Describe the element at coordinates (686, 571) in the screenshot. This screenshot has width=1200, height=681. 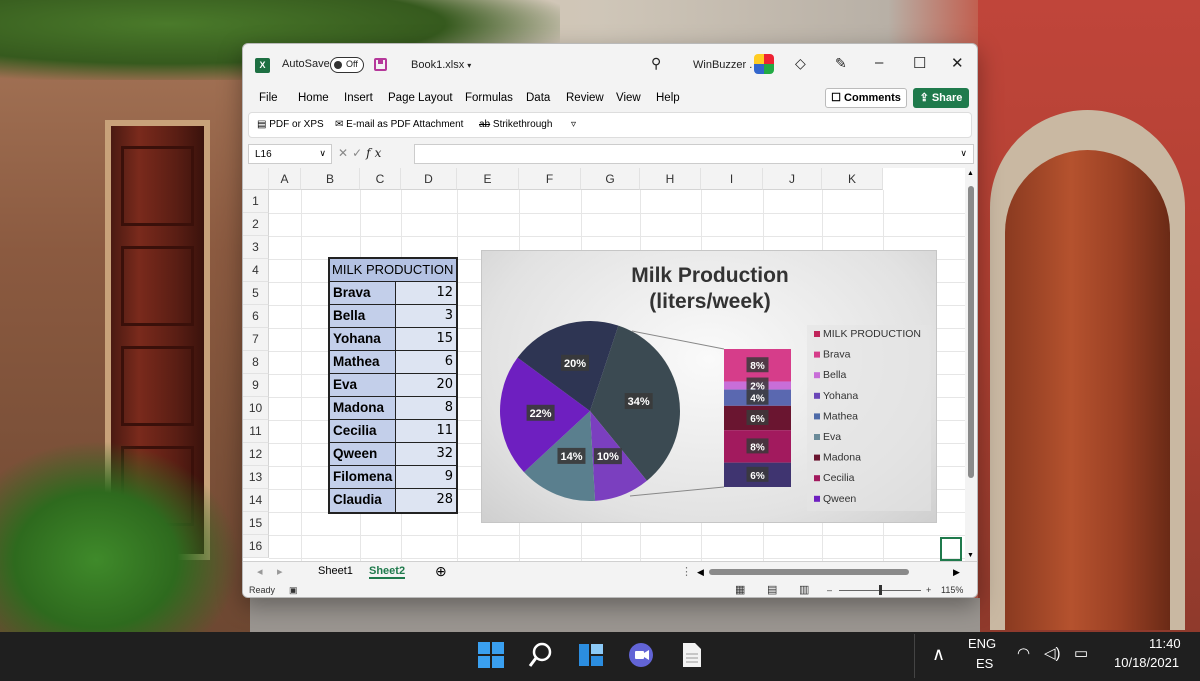
I see `tab-split-icon: ⋮` at that location.